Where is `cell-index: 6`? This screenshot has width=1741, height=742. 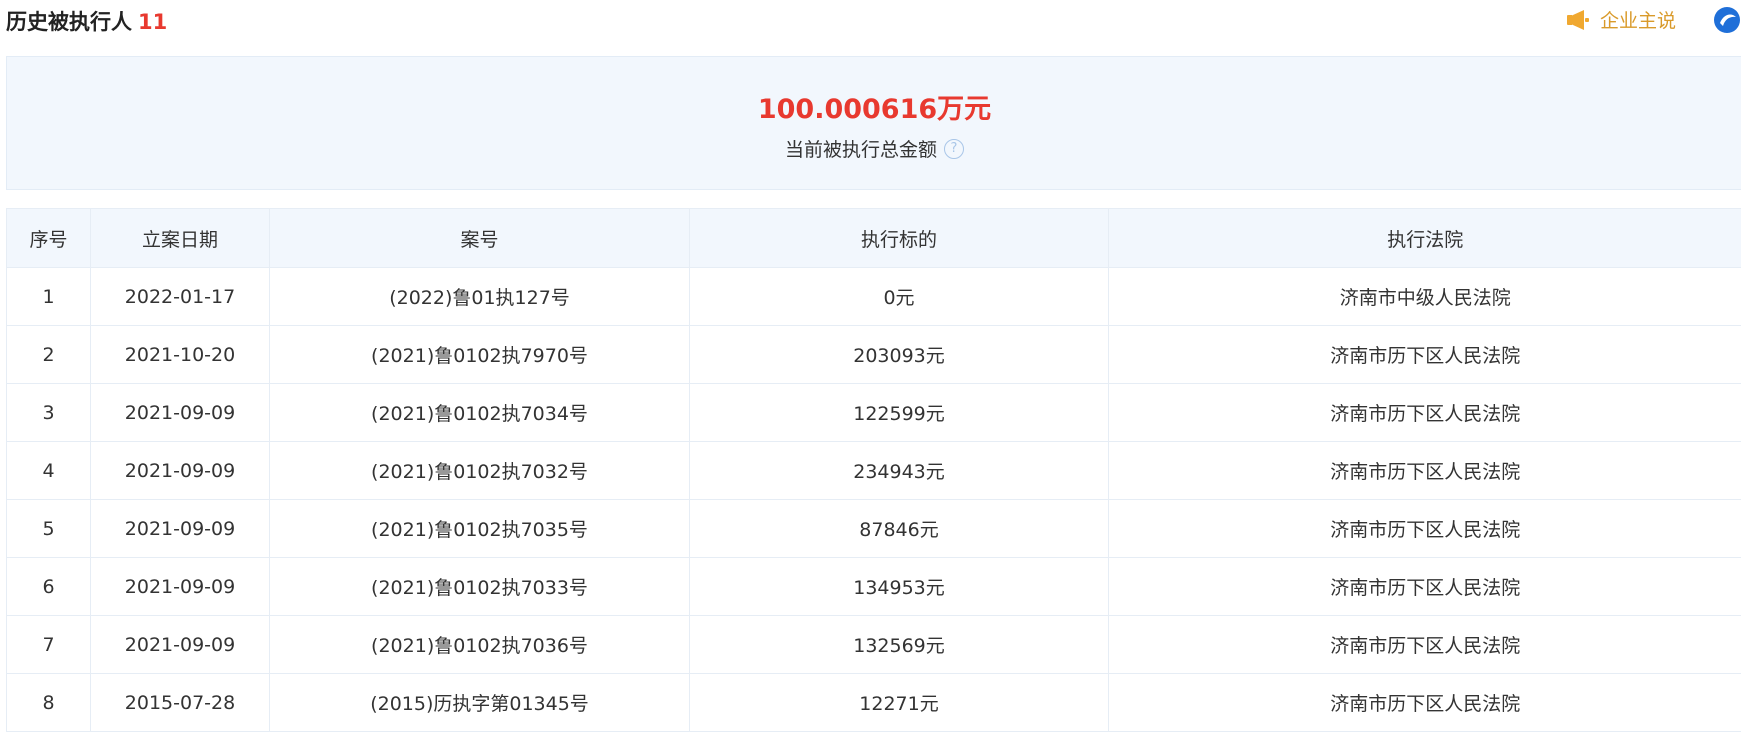 cell-index: 6 is located at coordinates (48, 586).